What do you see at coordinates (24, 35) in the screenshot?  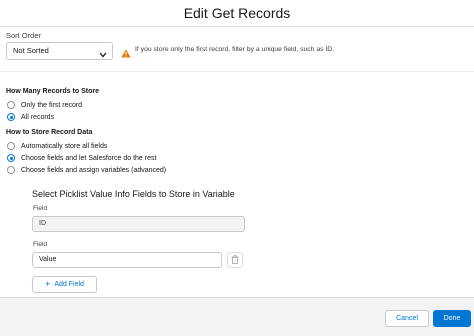 I see `sort-order-label: Sort Order` at bounding box center [24, 35].